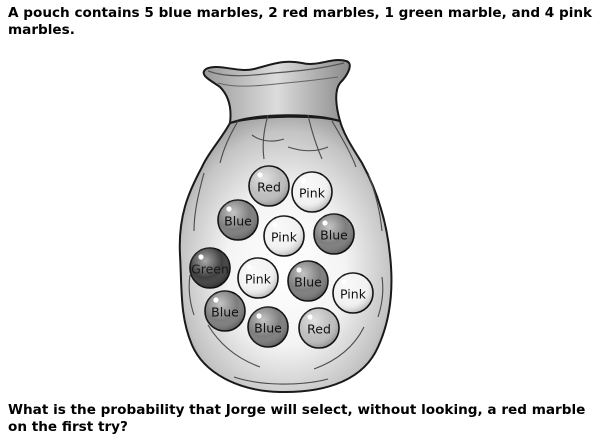  What do you see at coordinates (276, 92) in the screenshot?
I see `pouch-neck` at bounding box center [276, 92].